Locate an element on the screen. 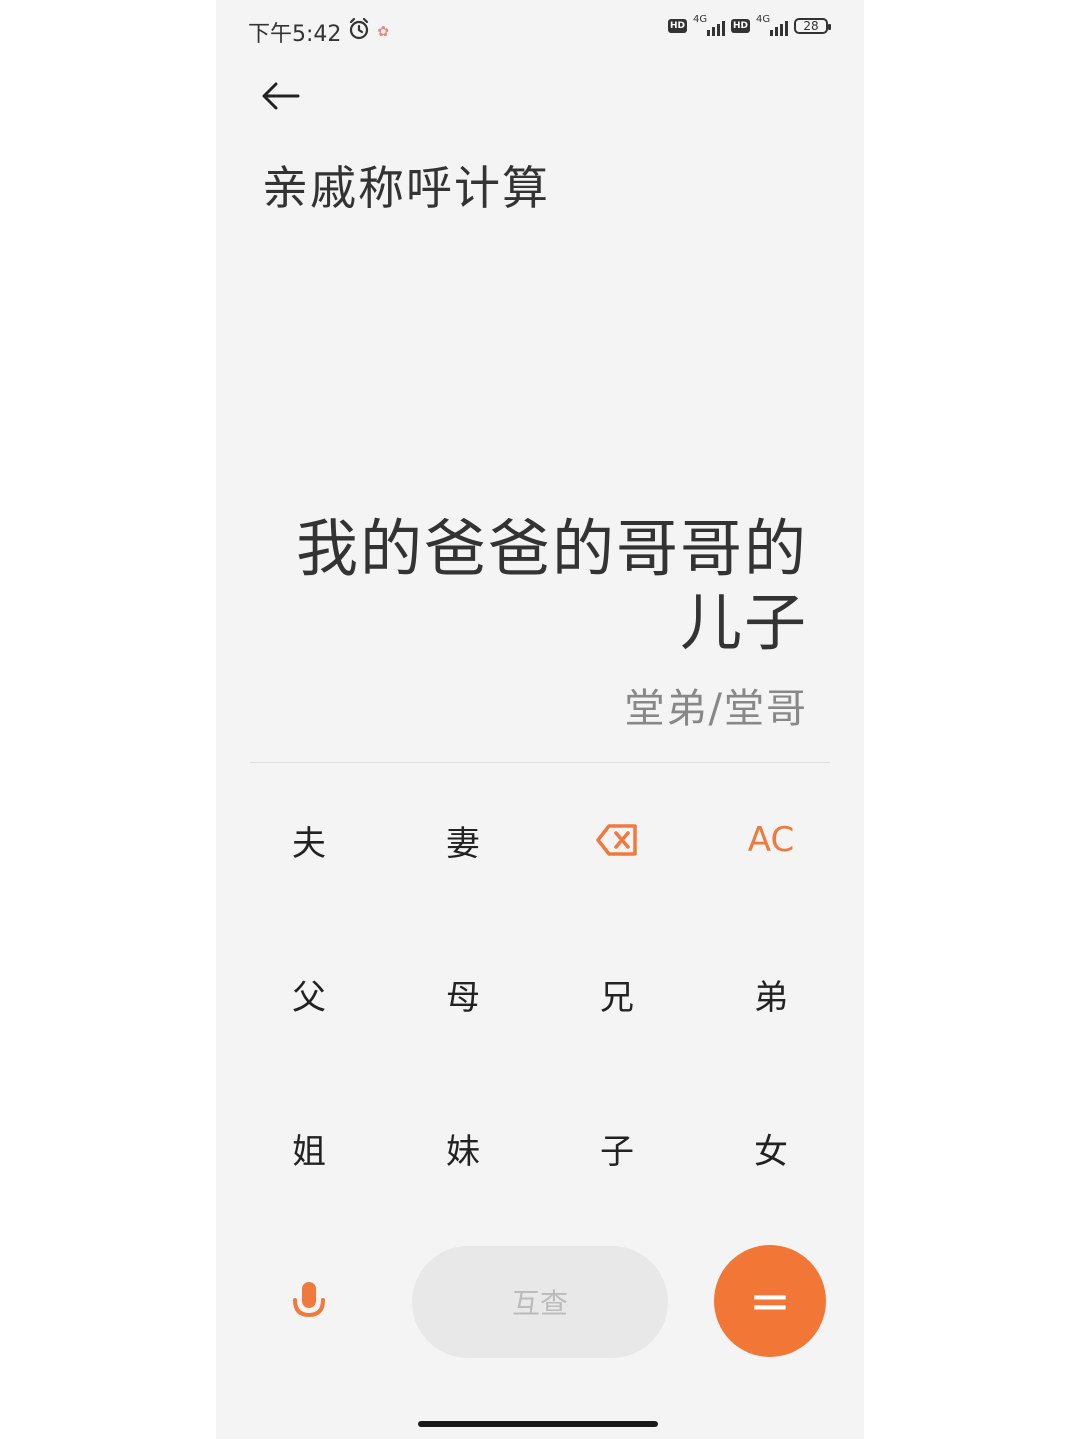 The image size is (1080, 1439). backspace-icon is located at coordinates (616, 840).